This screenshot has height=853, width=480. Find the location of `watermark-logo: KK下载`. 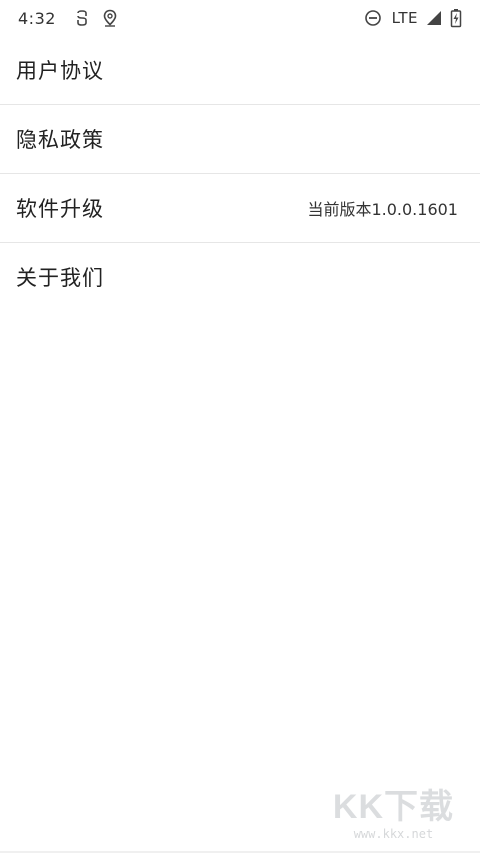

watermark-logo: KK下载 is located at coordinates (393, 807).